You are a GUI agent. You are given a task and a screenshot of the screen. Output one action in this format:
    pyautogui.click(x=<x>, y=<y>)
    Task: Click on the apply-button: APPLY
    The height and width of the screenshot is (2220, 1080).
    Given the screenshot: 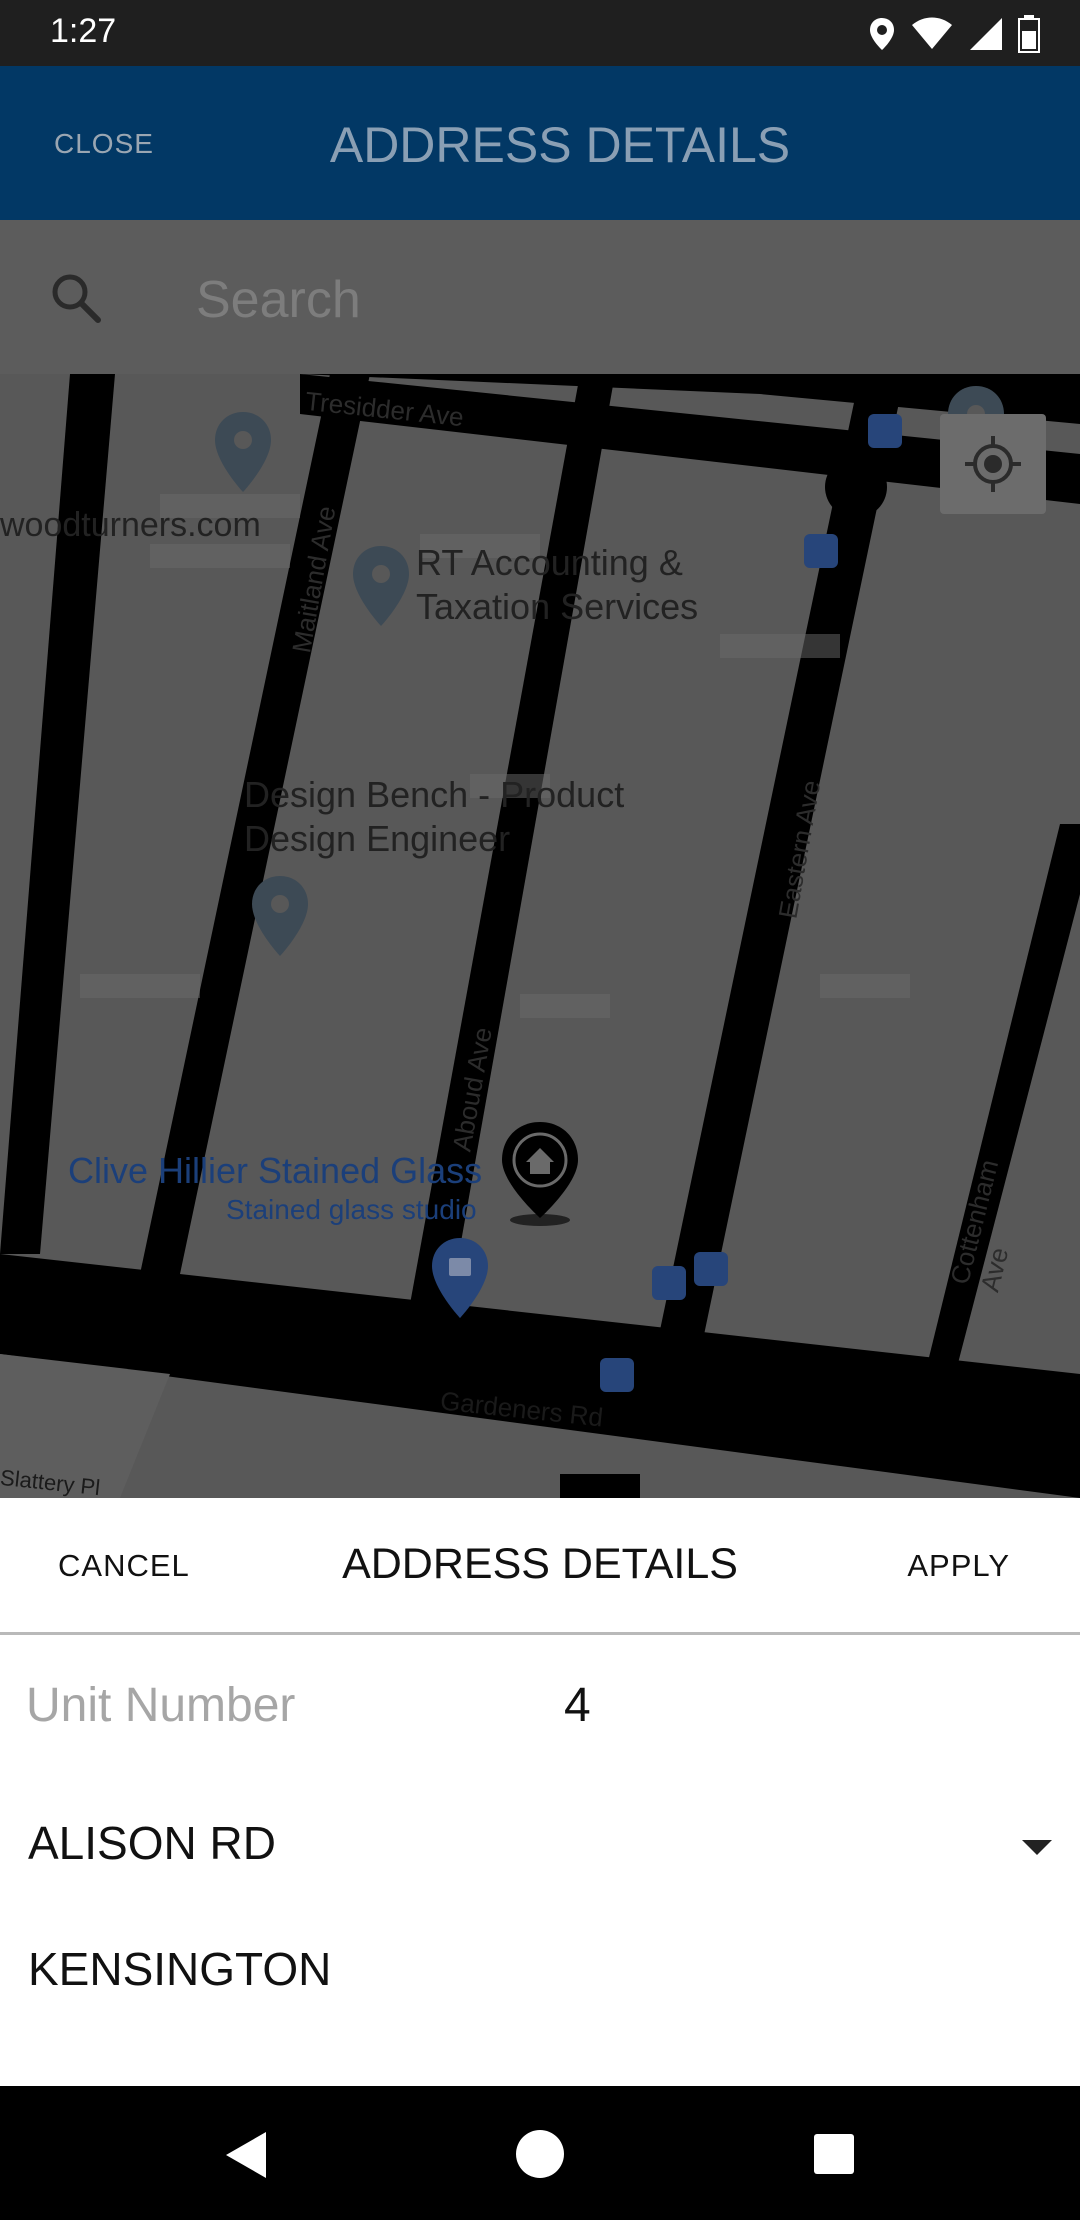 What is the action you would take?
    pyautogui.click(x=958, y=1566)
    